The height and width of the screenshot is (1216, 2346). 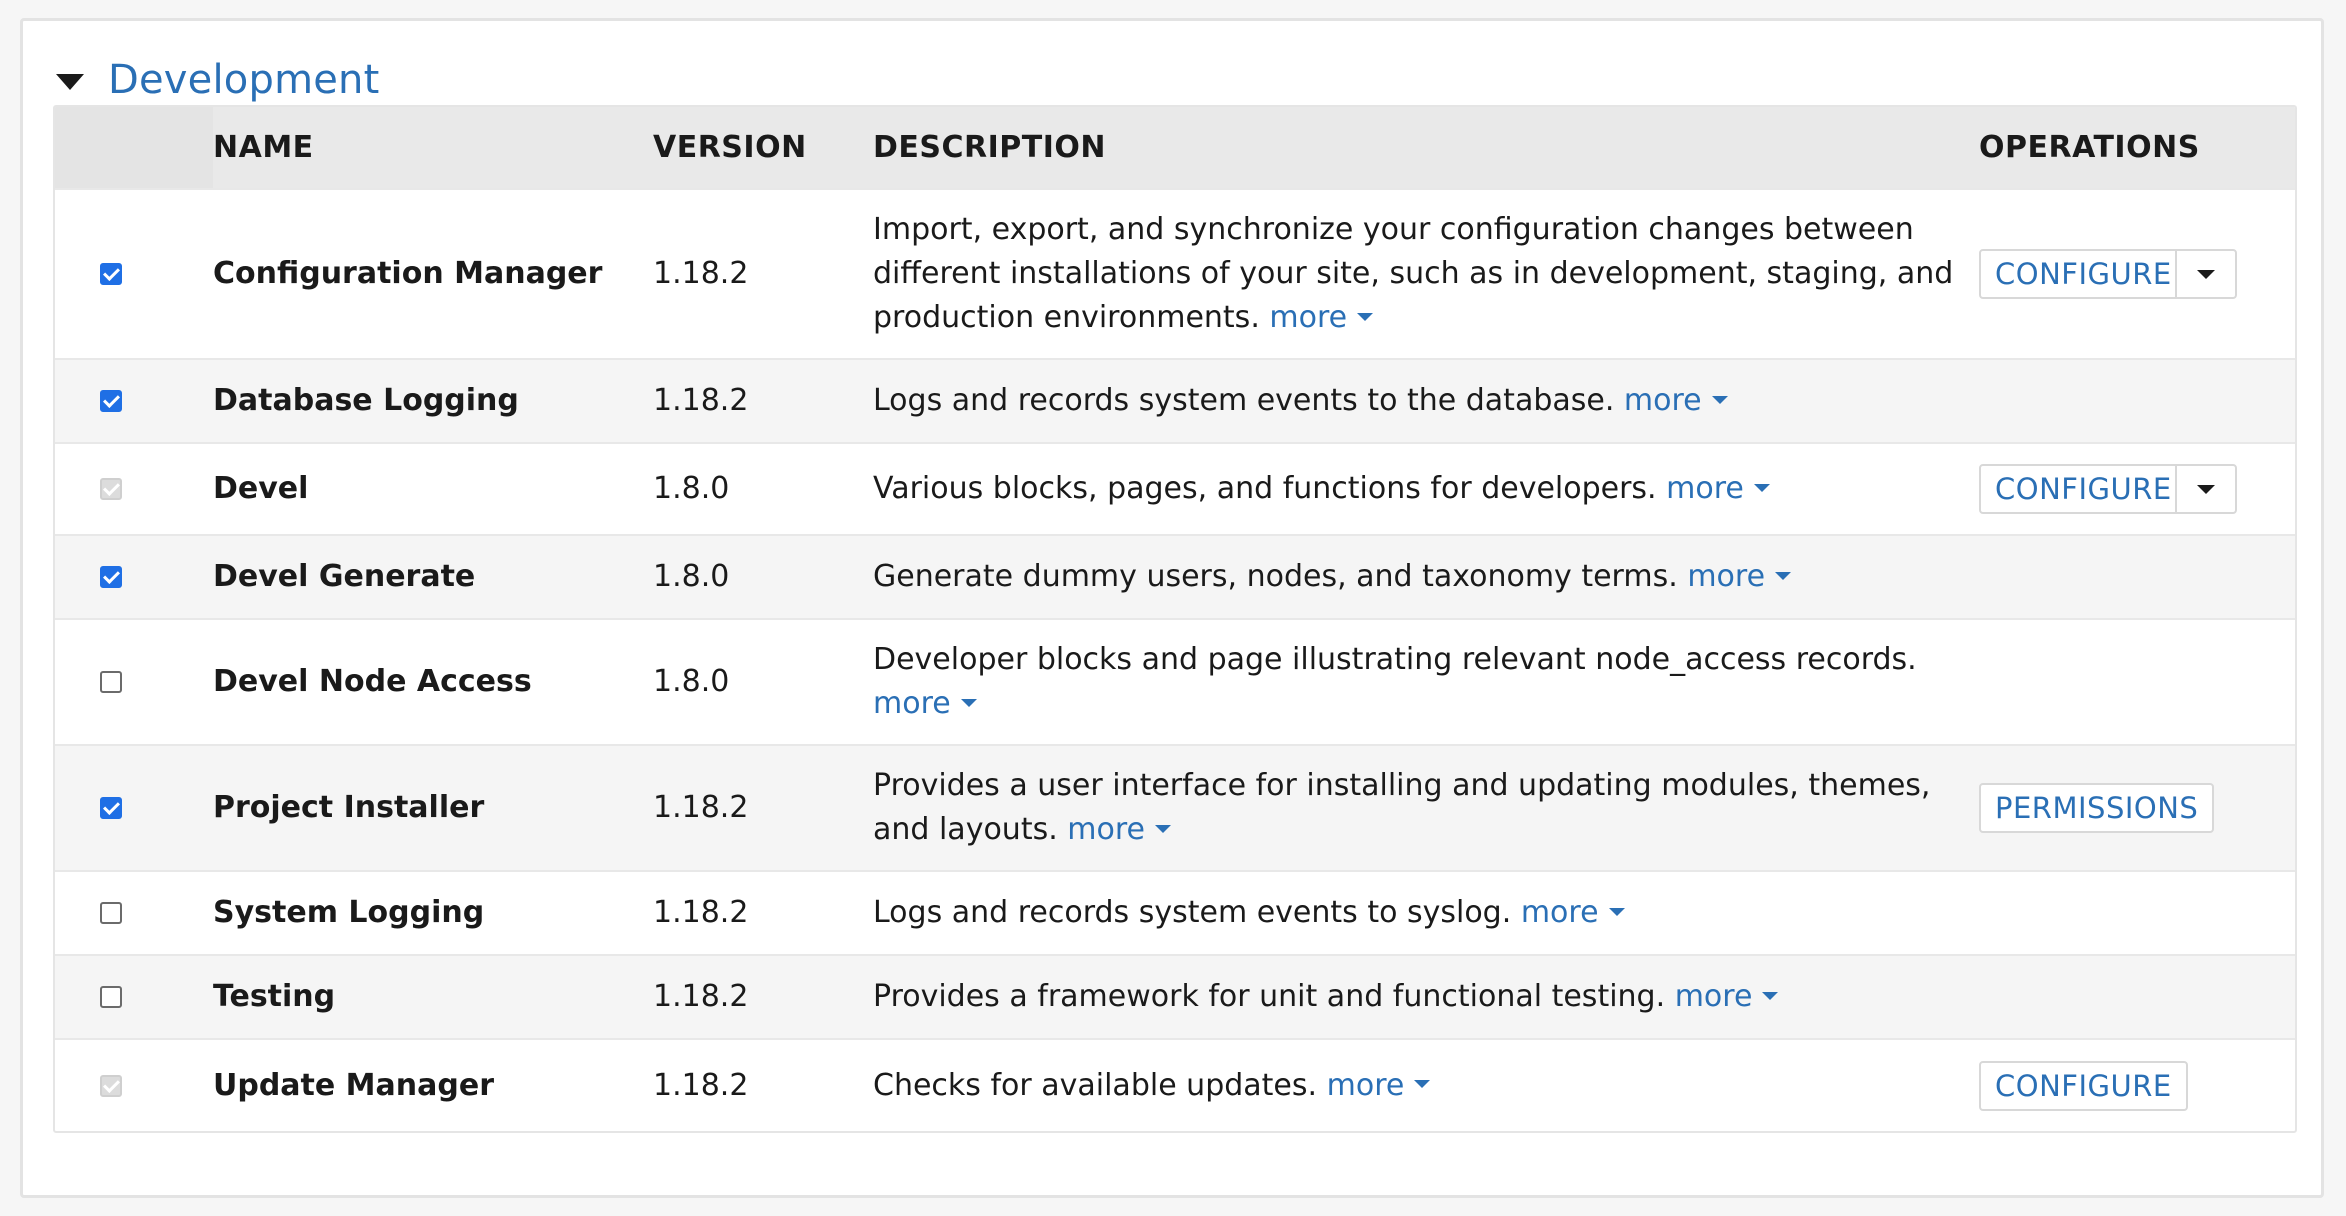 I want to click on row-name-cell: Update Manager, so click(x=433, y=1085).